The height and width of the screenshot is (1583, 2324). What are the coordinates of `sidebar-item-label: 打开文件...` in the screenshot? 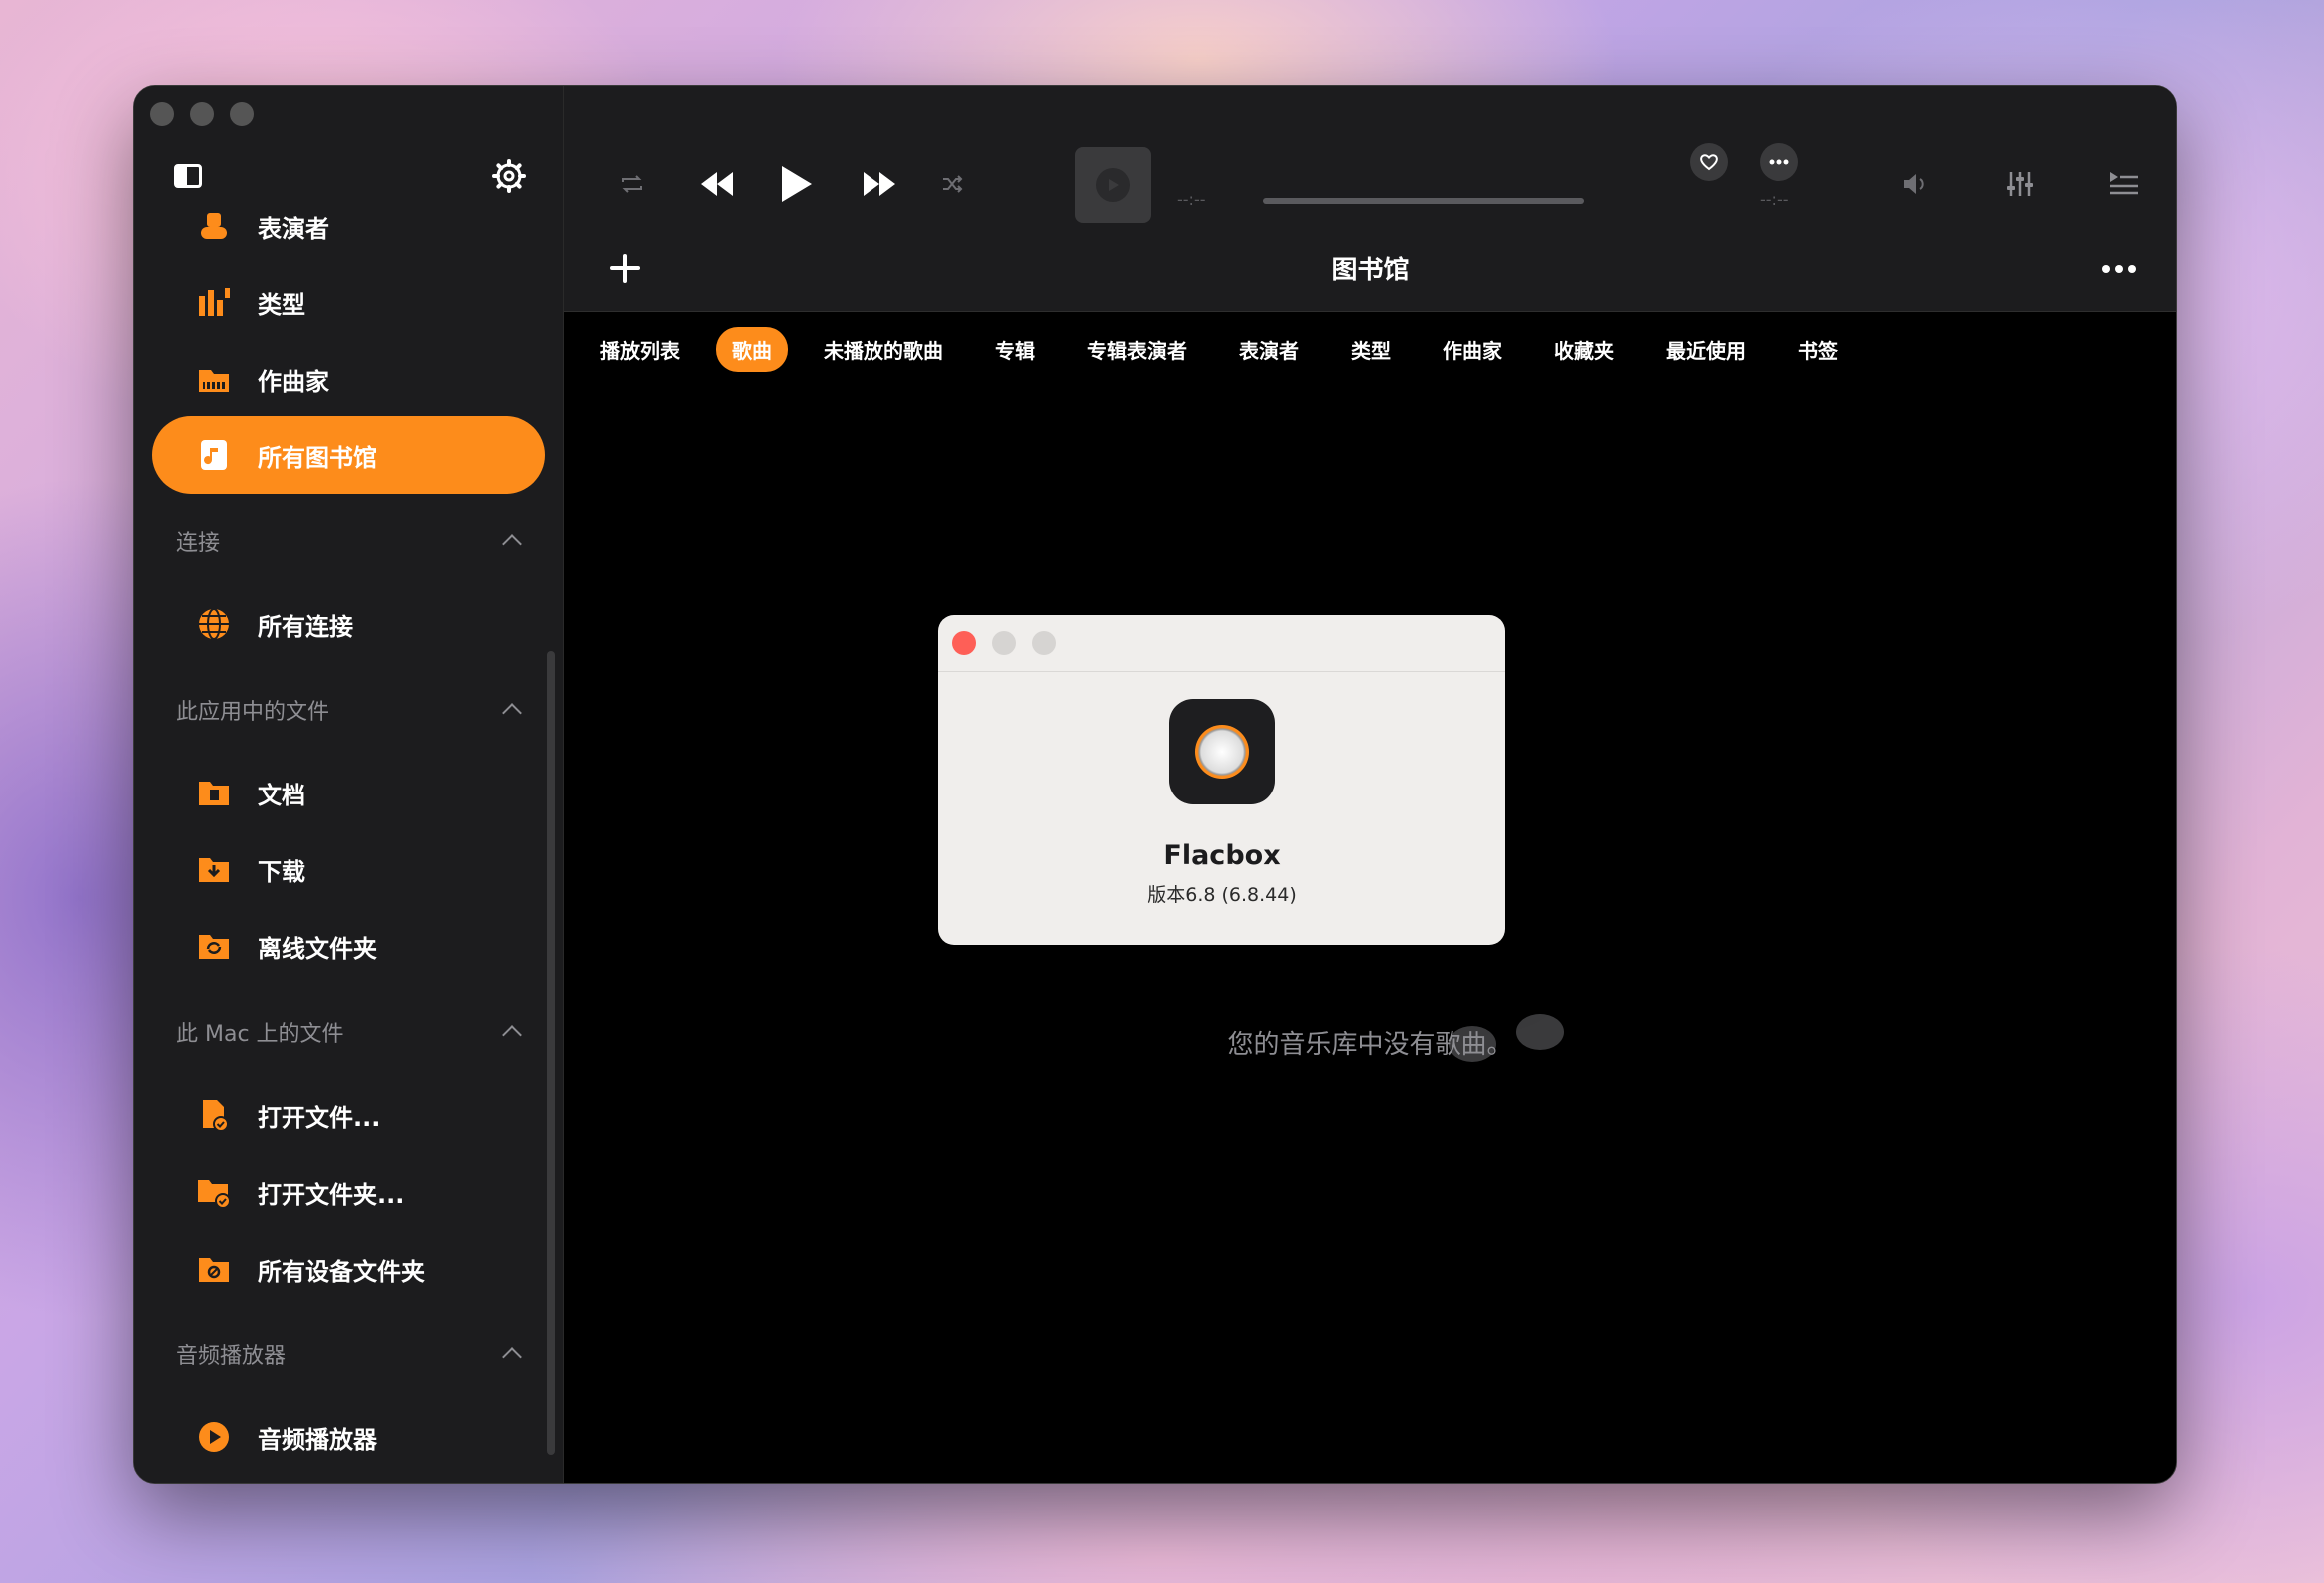 It's located at (319, 1117).